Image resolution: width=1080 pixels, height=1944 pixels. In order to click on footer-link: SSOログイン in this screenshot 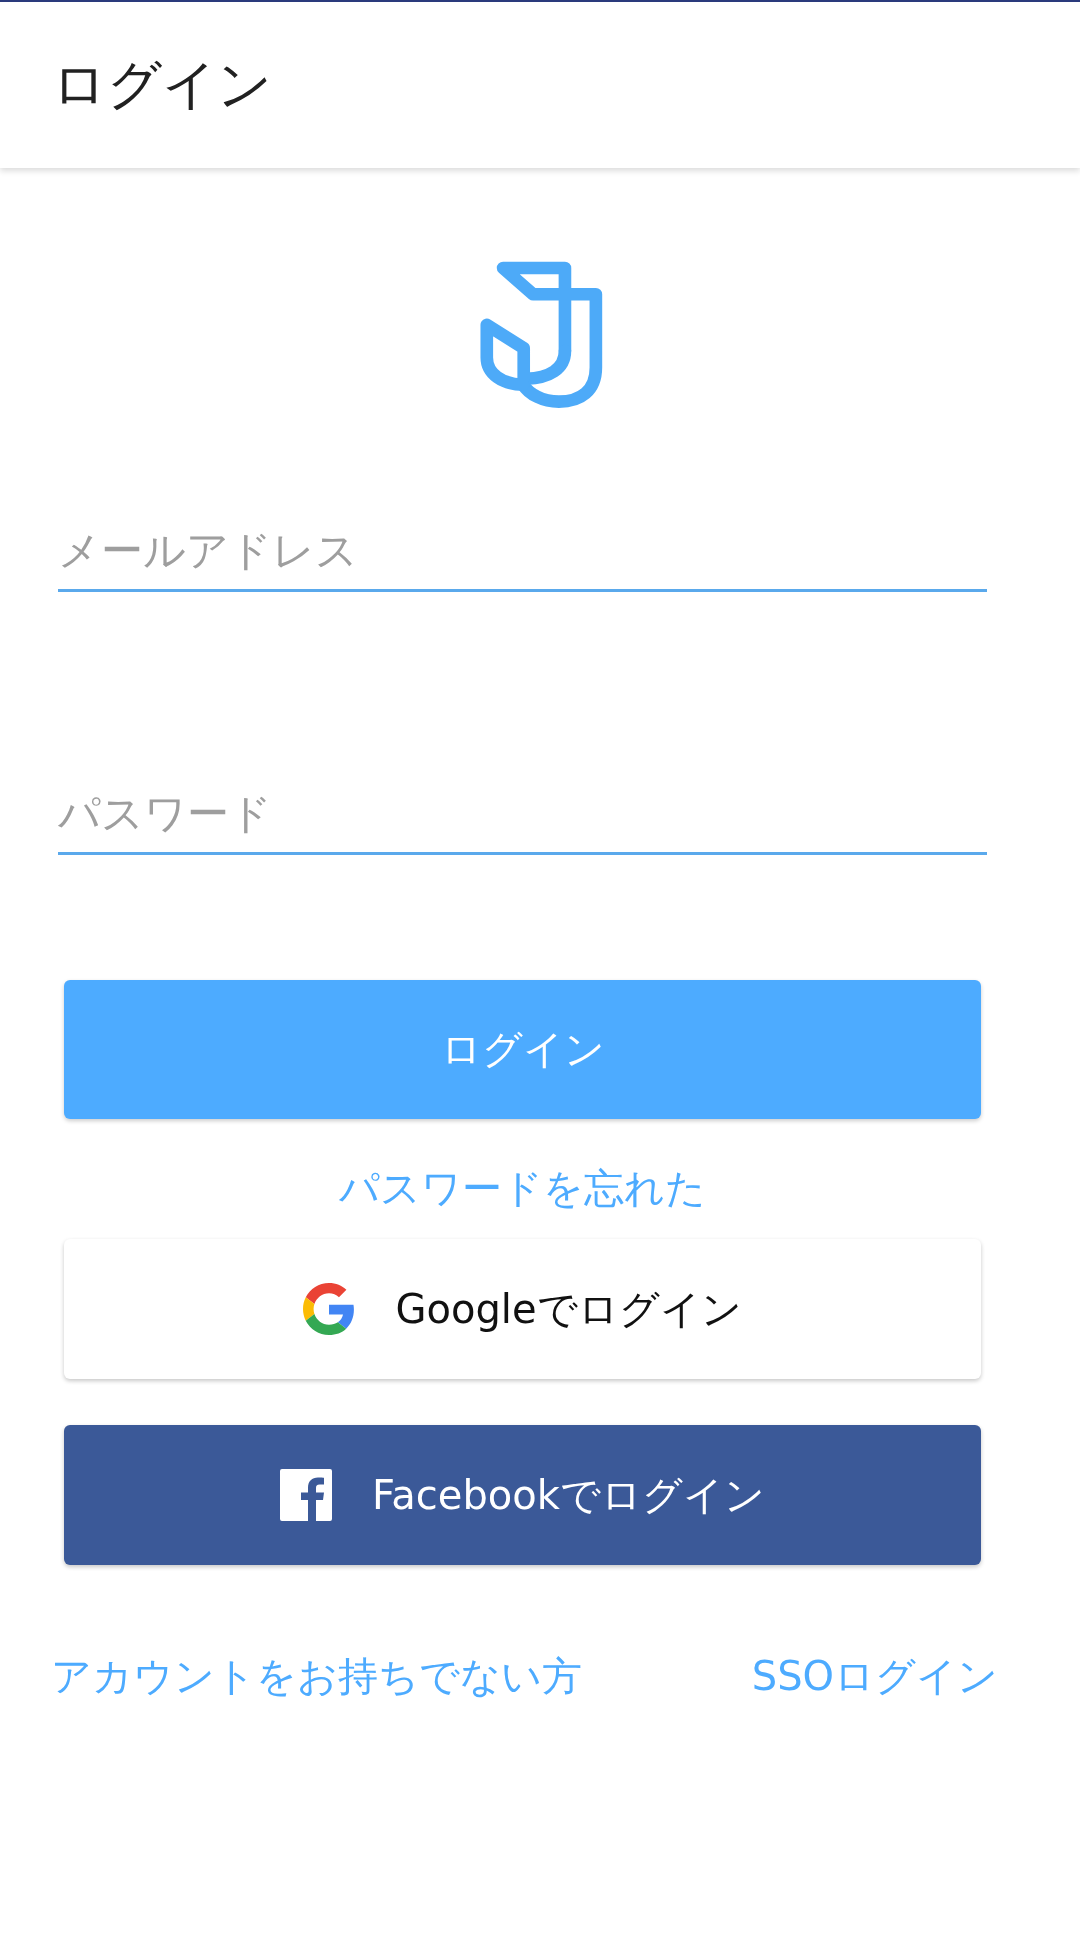, I will do `click(874, 1676)`.